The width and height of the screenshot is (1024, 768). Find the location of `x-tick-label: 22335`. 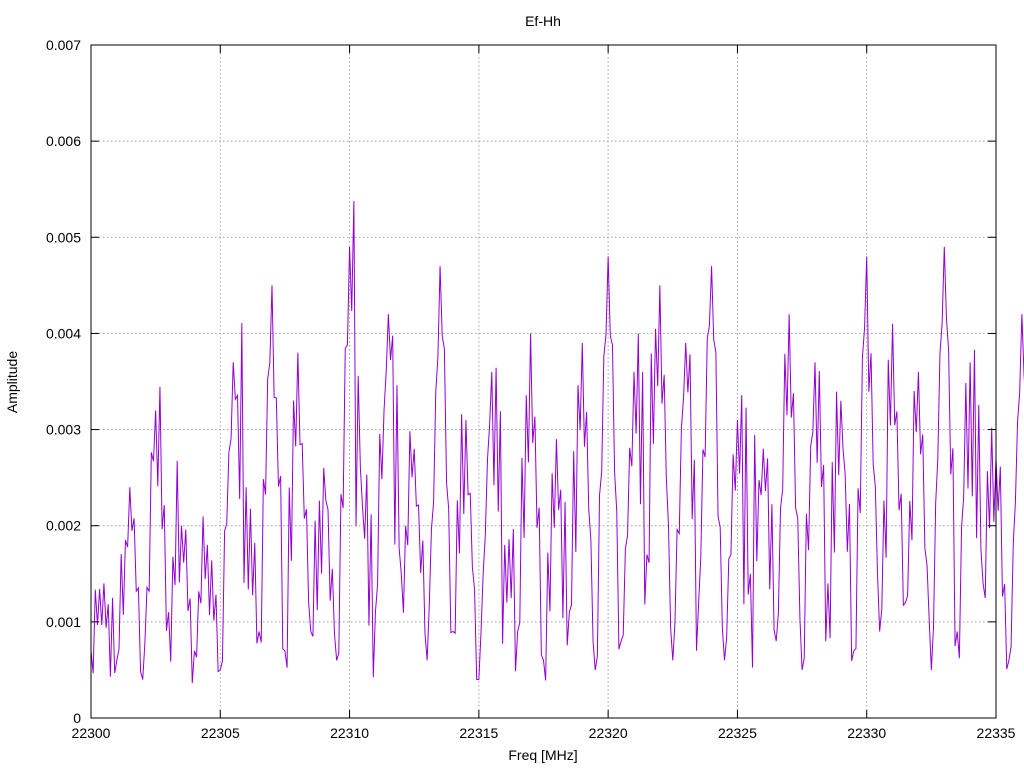

x-tick-label: 22335 is located at coordinates (996, 733).